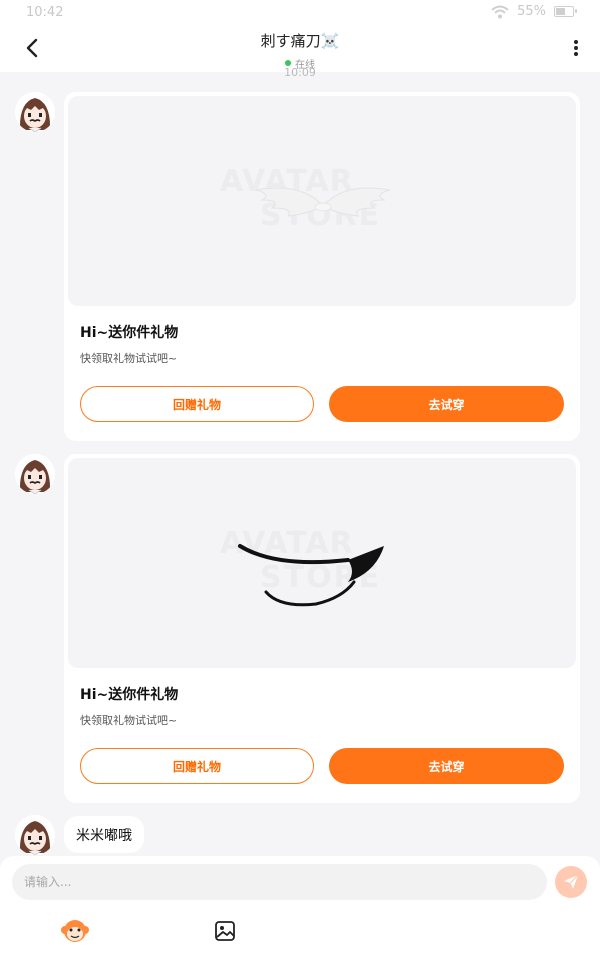 The width and height of the screenshot is (600, 960). I want to click on chat-title: 刺す痛刀☠️, so click(300, 41).